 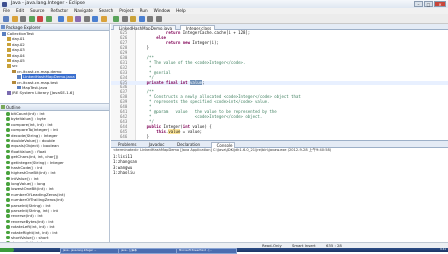 What do you see at coordinates (224, 19) in the screenshot?
I see `toolbar` at bounding box center [224, 19].